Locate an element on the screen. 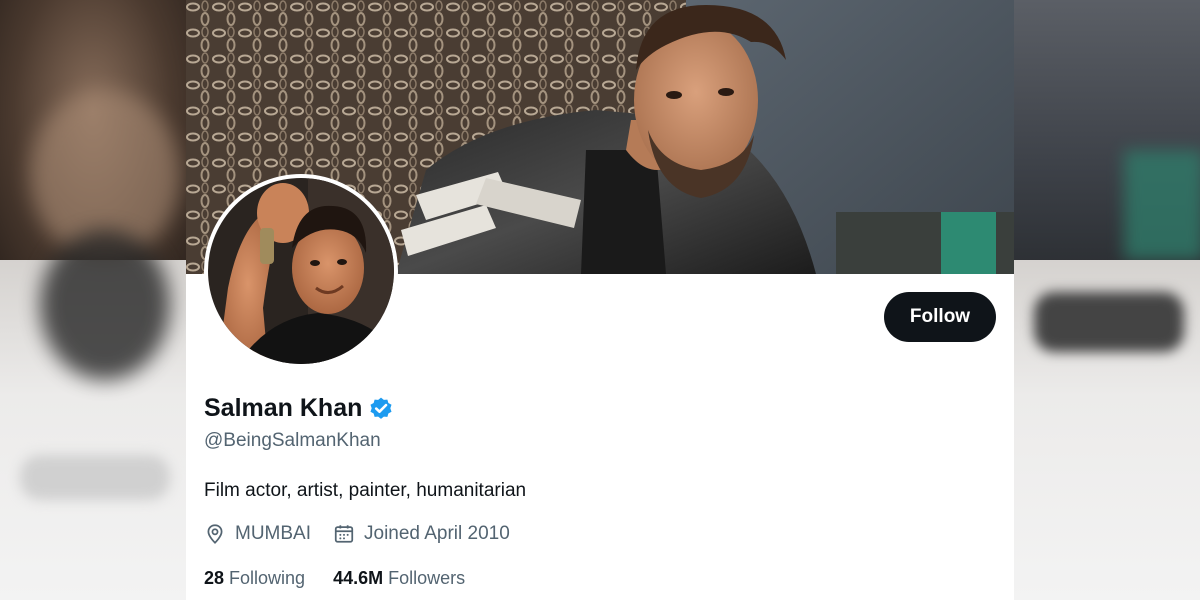  profile-meta-row: MUMBAI Joined April 2010 is located at coordinates (368, 534).